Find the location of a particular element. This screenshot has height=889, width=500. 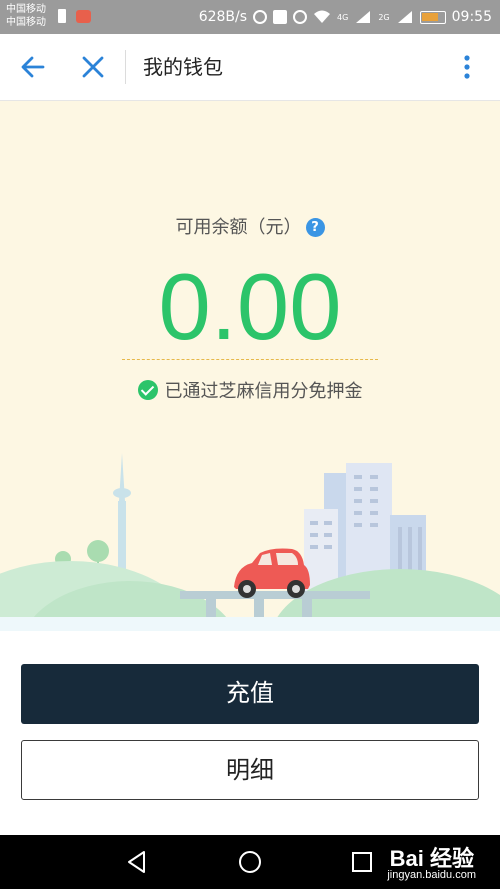

app-bar: 我的钱包 is located at coordinates (250, 67).